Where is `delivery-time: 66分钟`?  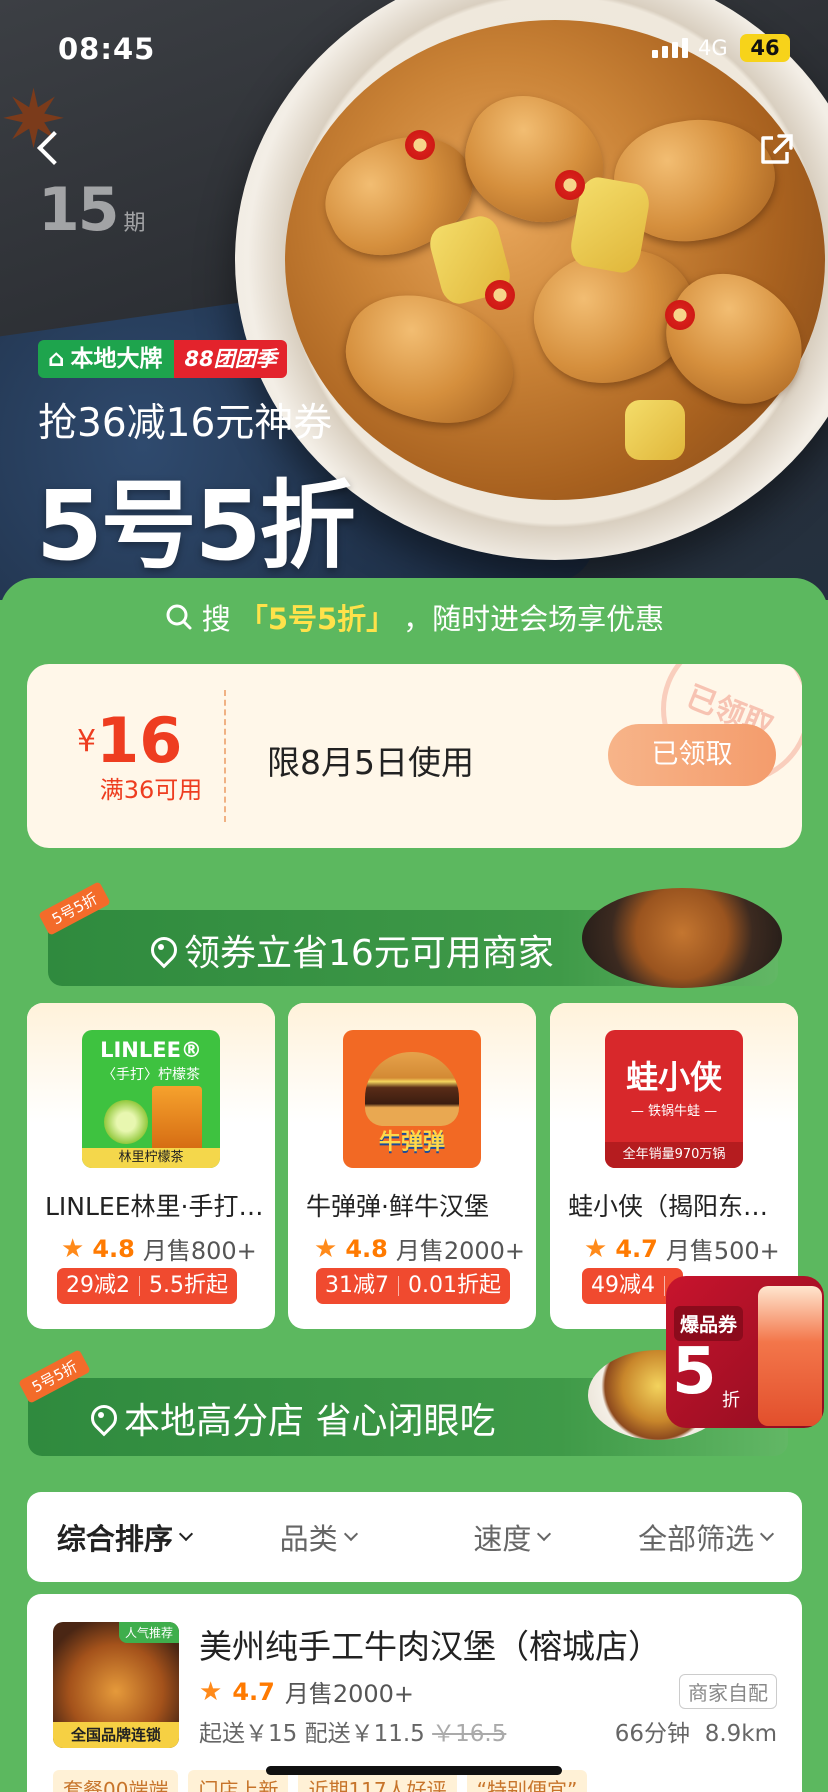 delivery-time: 66分钟 is located at coordinates (652, 1734).